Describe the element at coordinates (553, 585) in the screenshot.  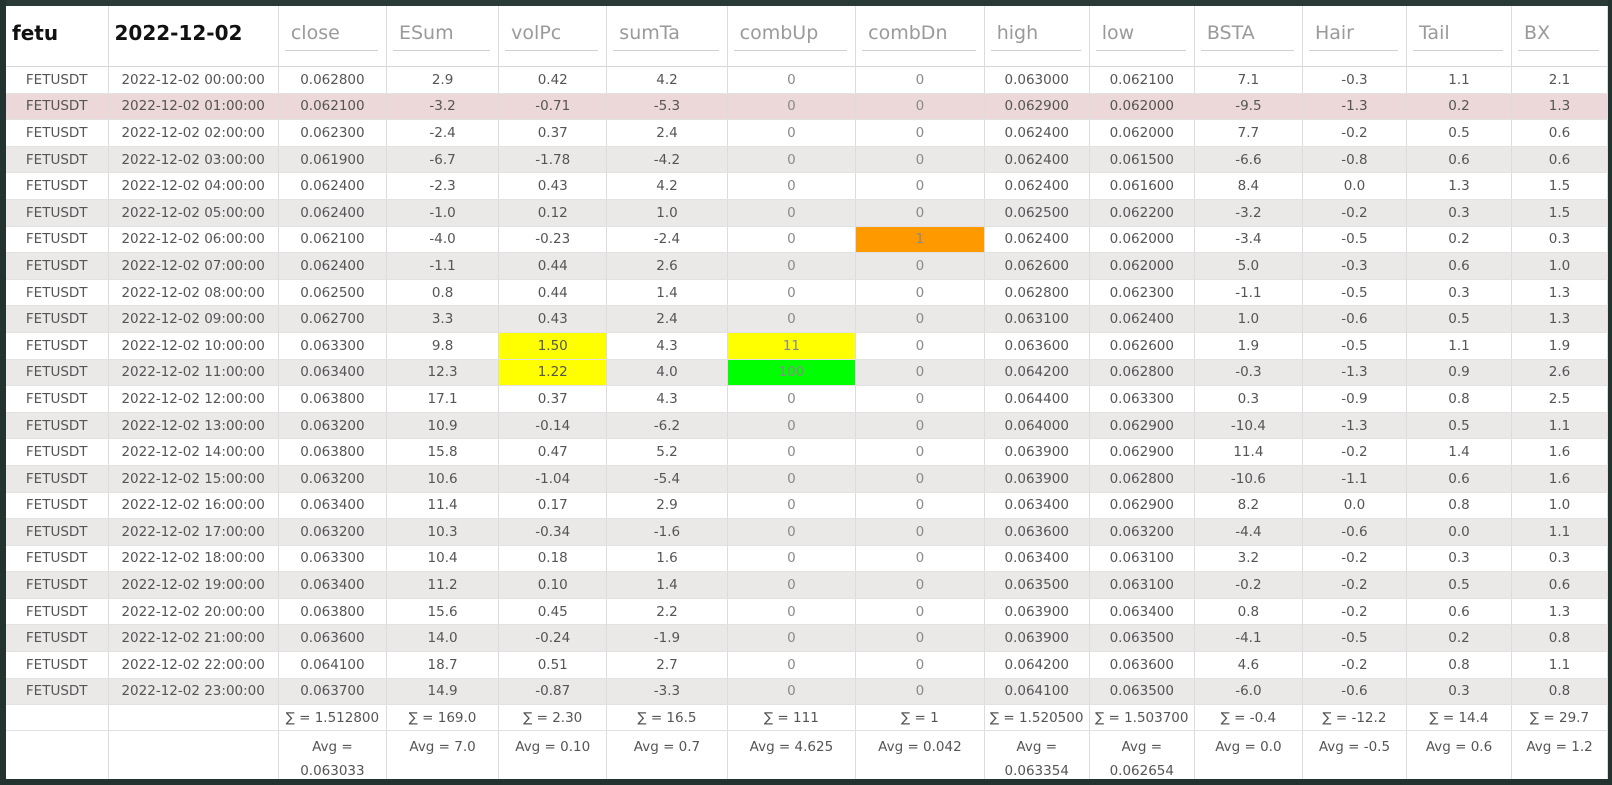
I see `table-cell: 0.10` at that location.